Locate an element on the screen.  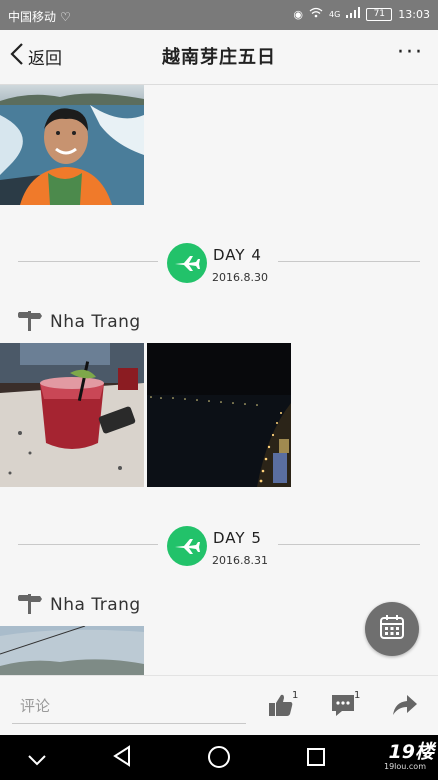
share-icon is located at coordinates (405, 707).